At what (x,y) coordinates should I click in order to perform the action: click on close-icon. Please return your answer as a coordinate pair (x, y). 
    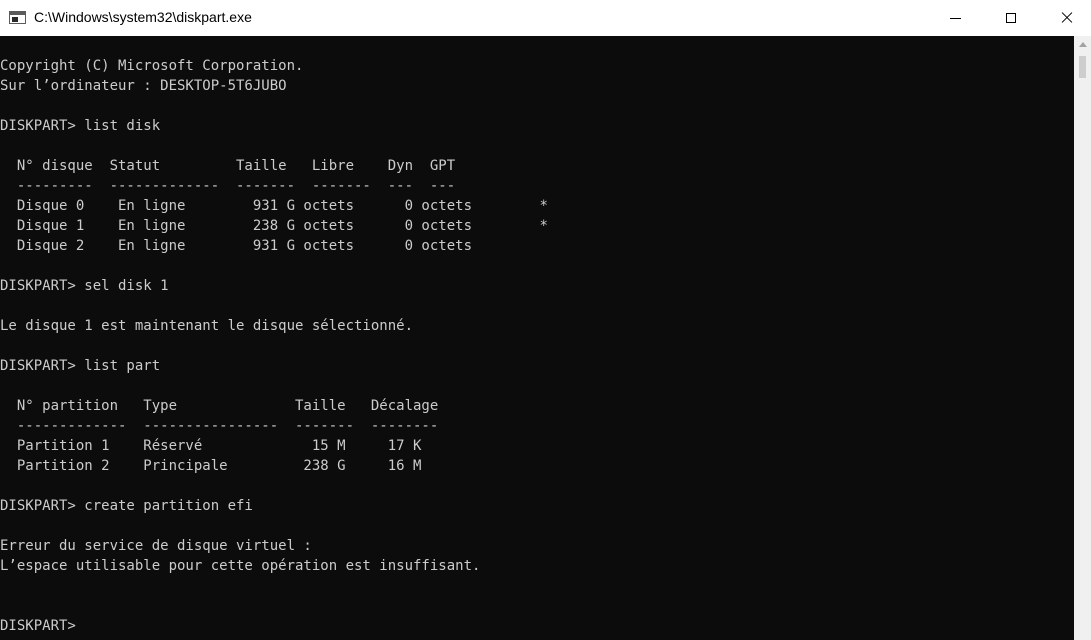
    Looking at the image, I should click on (1067, 18).